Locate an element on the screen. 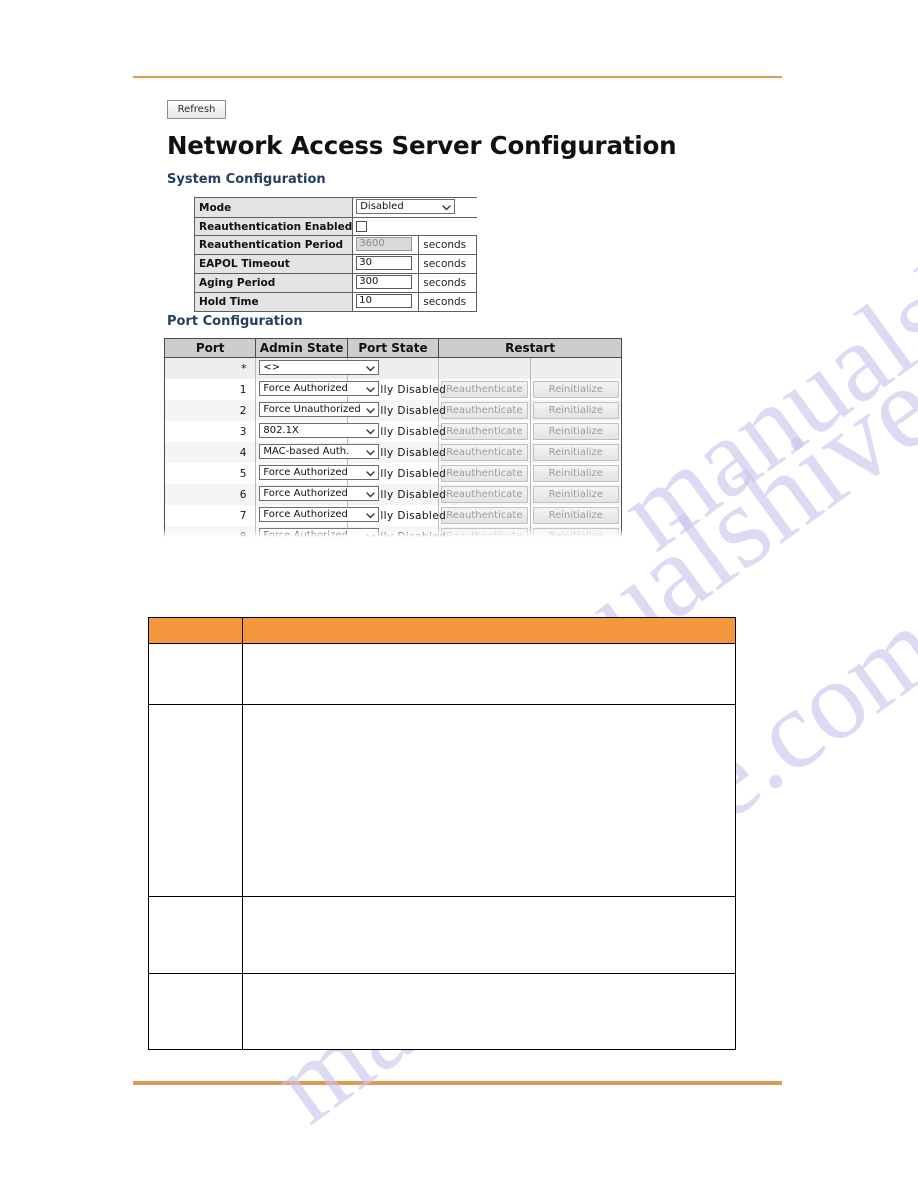 The height and width of the screenshot is (1188, 918). column-header-restart: Restart is located at coordinates (530, 348).